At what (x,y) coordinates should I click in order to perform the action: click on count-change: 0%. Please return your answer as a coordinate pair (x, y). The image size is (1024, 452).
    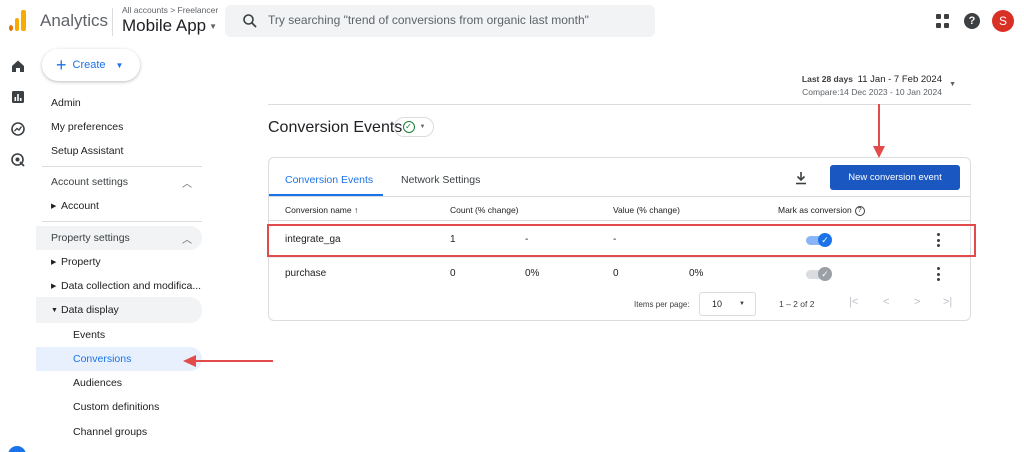
    Looking at the image, I should click on (532, 273).